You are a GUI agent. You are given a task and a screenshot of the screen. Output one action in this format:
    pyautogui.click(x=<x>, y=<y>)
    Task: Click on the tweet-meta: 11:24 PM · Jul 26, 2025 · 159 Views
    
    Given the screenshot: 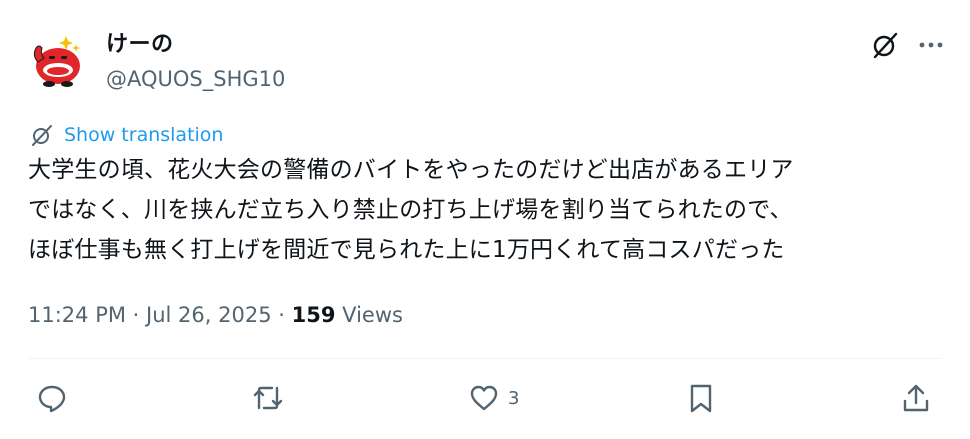 What is the action you would take?
    pyautogui.click(x=215, y=315)
    